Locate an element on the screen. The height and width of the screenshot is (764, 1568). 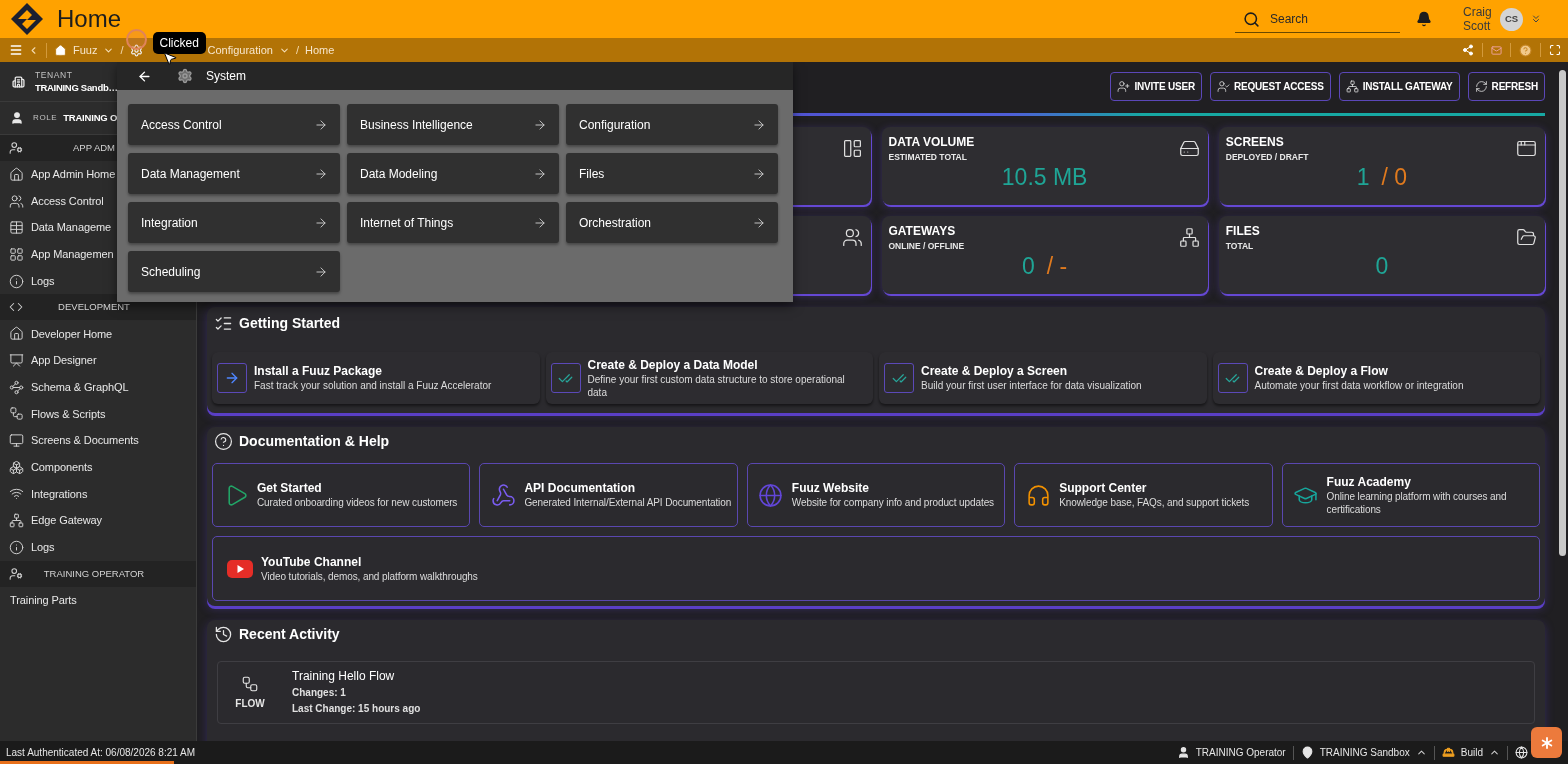
nav-item: Screens & Documents is located at coordinates (69, 440).